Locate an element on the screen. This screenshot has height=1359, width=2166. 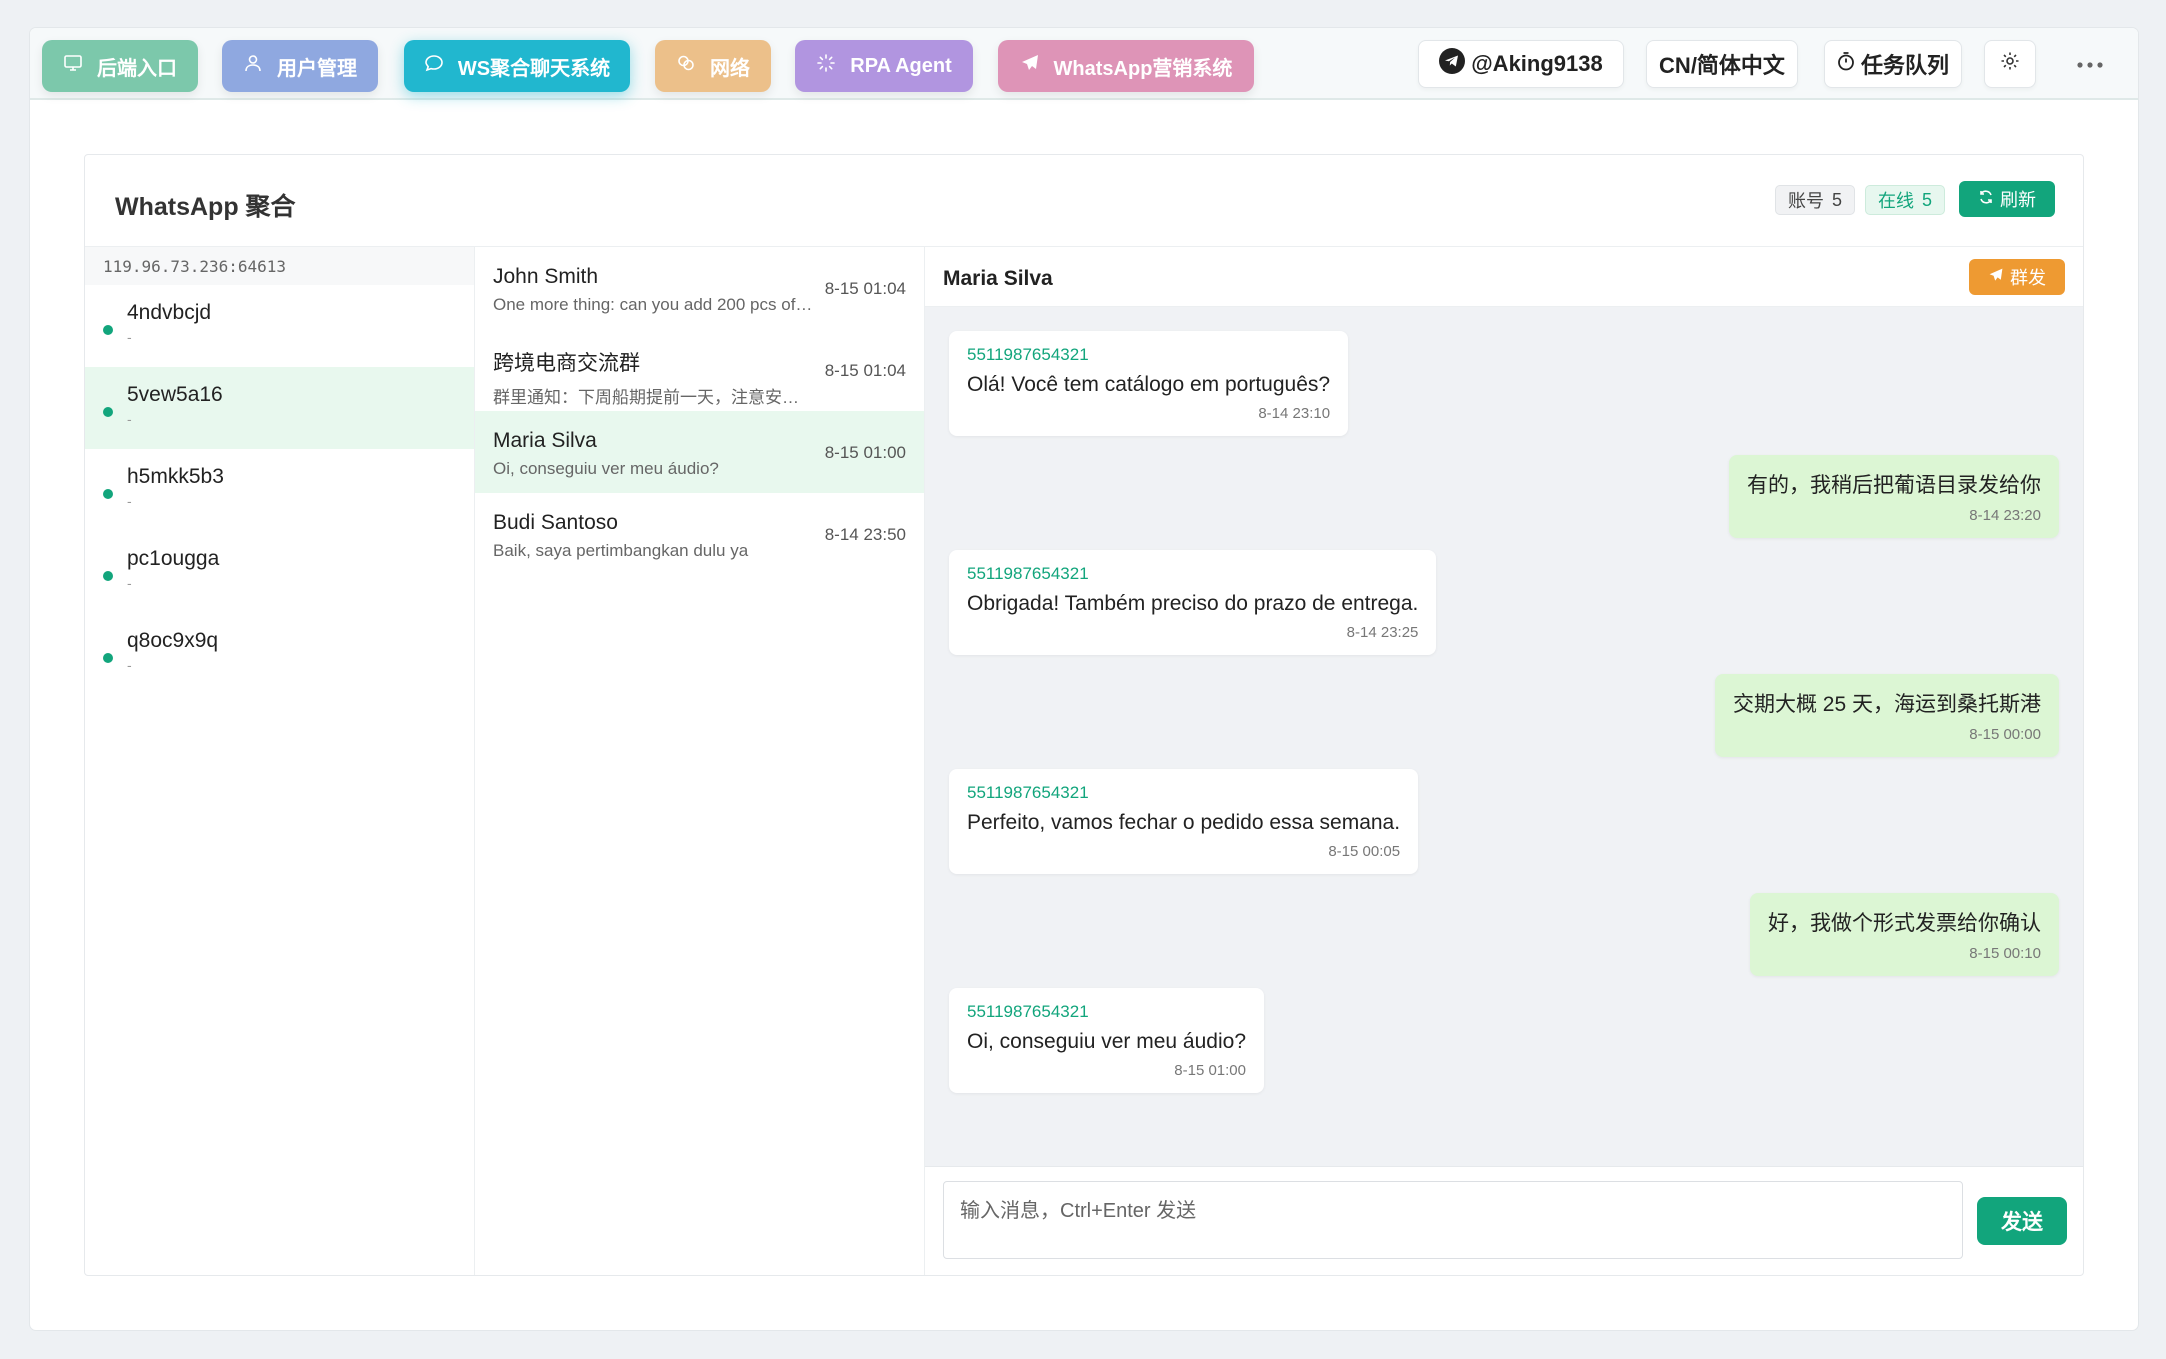
telegram-handle: @Aking9138 is located at coordinates (1537, 63).